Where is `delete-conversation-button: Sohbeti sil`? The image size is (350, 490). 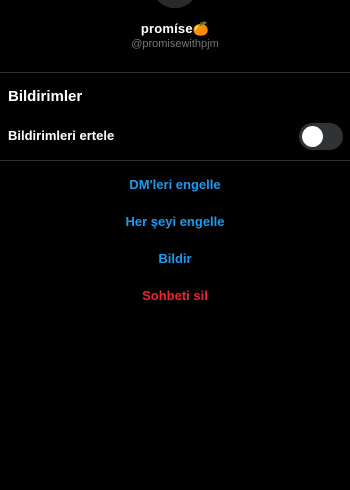
delete-conversation-button: Sohbeti sil is located at coordinates (175, 295).